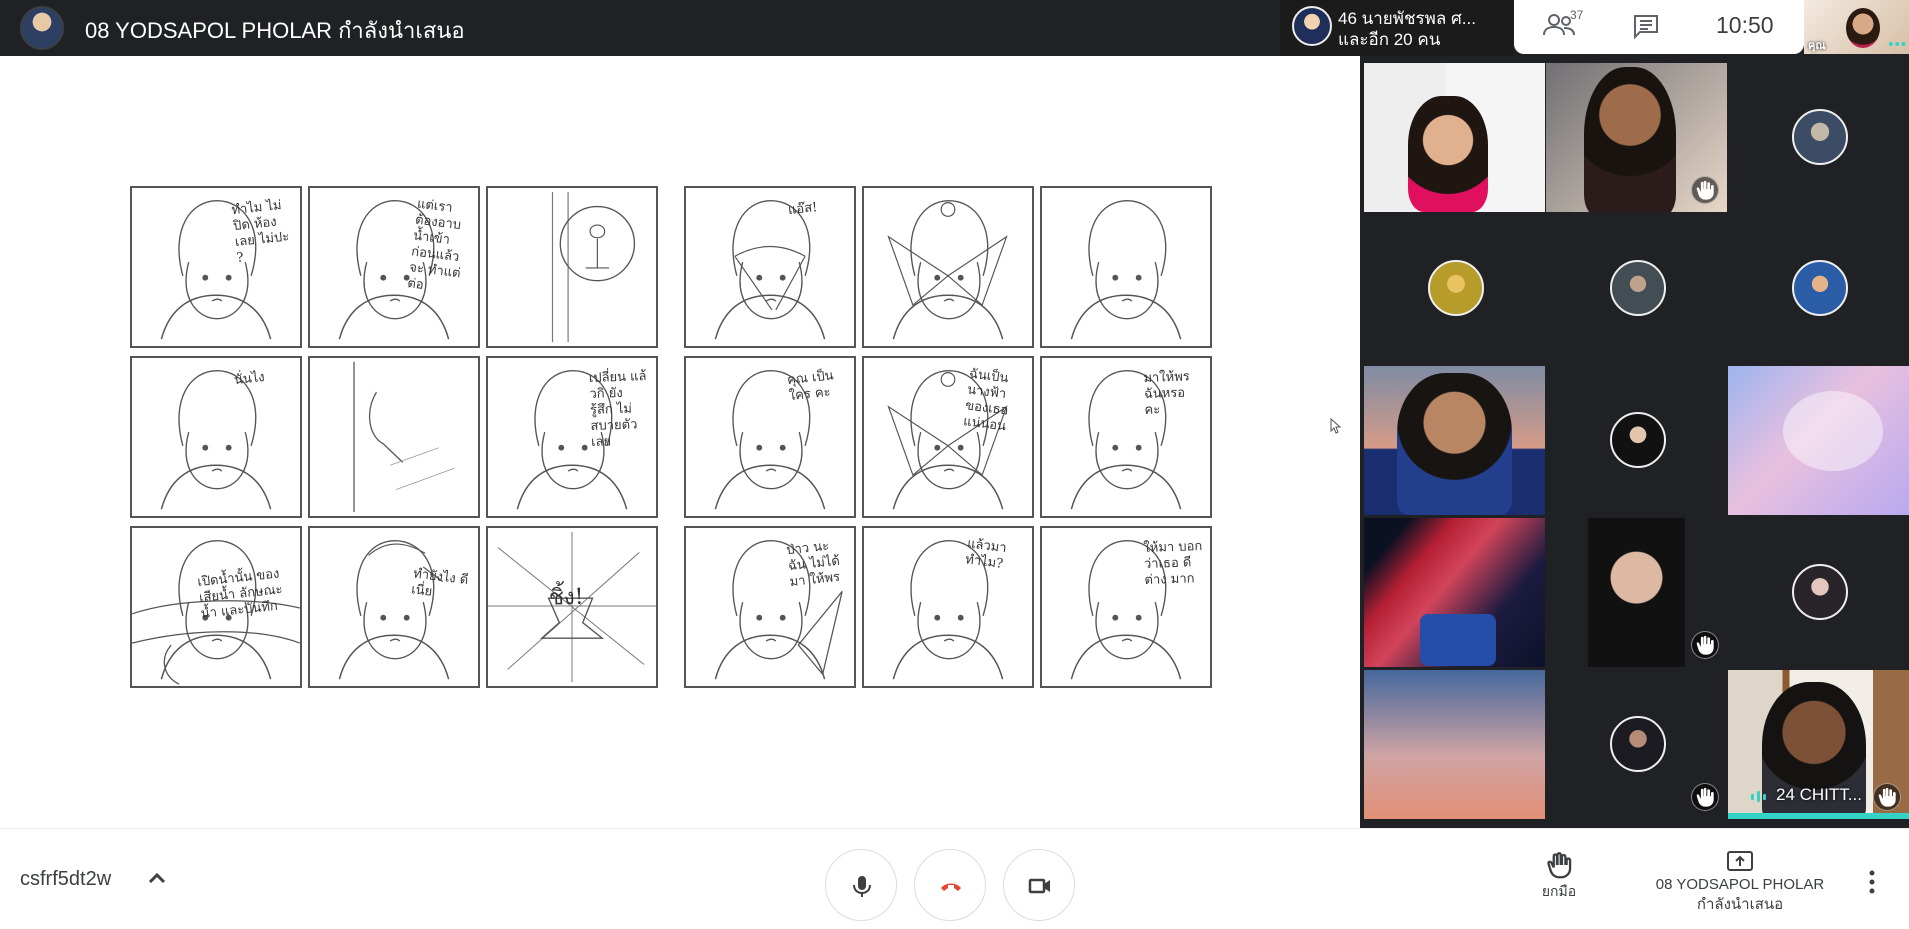 This screenshot has width=1909, height=929. Describe the element at coordinates (1577, 15) in the screenshot. I see `participant-count: 37` at that location.